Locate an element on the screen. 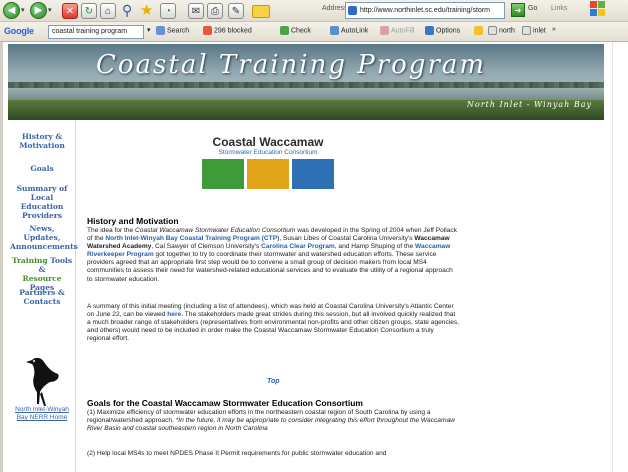 The image size is (628, 472). banner-subtitle: North Inlet - Winyah Bay is located at coordinates (529, 104).